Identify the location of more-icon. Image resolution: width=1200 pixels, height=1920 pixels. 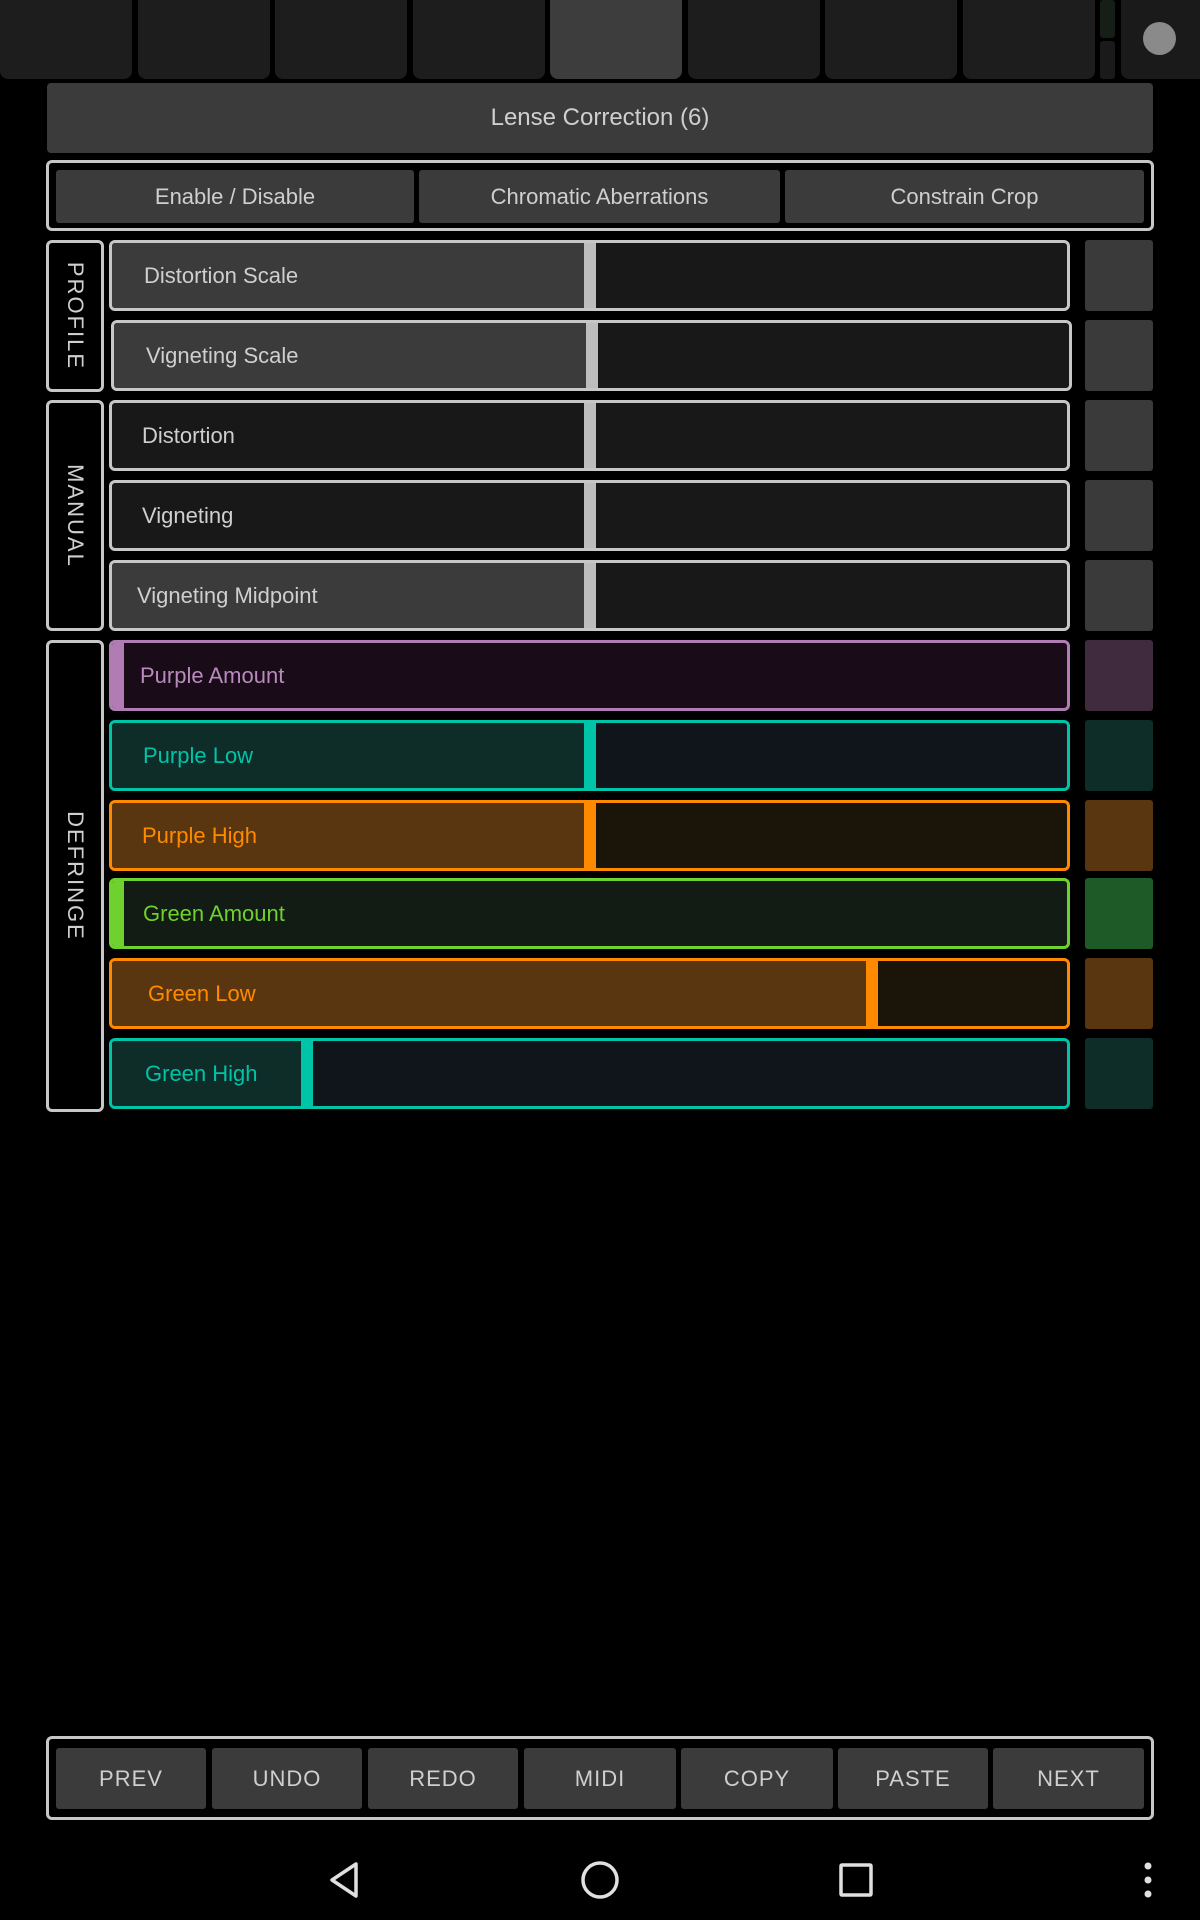
(1148, 1880).